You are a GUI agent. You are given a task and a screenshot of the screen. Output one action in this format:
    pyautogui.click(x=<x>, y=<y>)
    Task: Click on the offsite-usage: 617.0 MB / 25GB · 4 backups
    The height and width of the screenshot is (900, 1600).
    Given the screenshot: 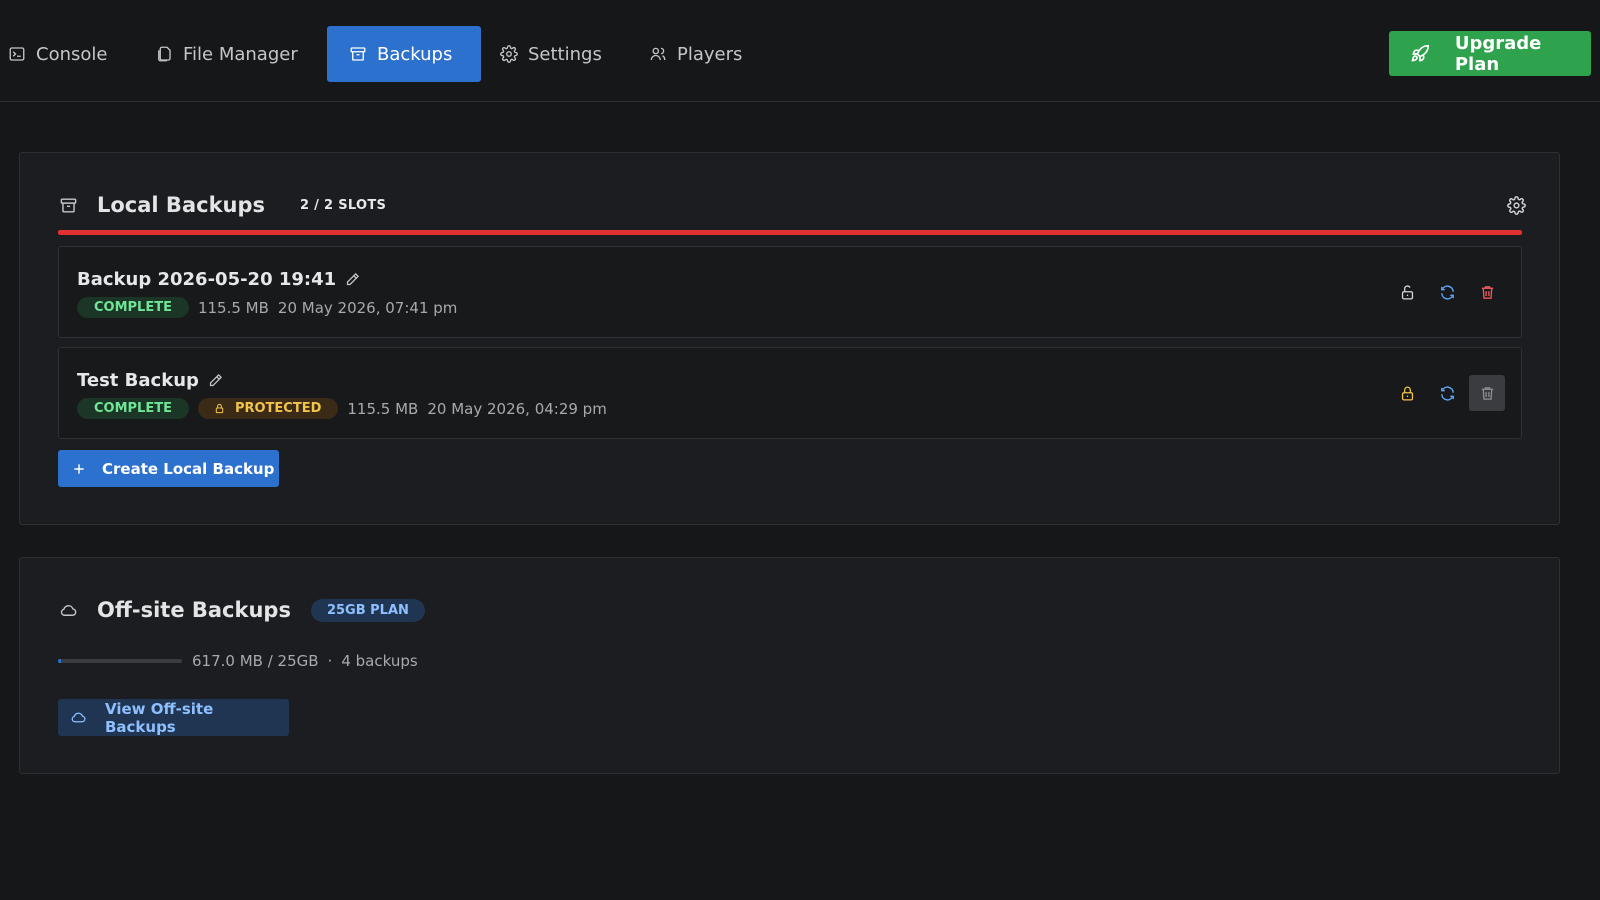 What is the action you would take?
    pyautogui.click(x=238, y=661)
    